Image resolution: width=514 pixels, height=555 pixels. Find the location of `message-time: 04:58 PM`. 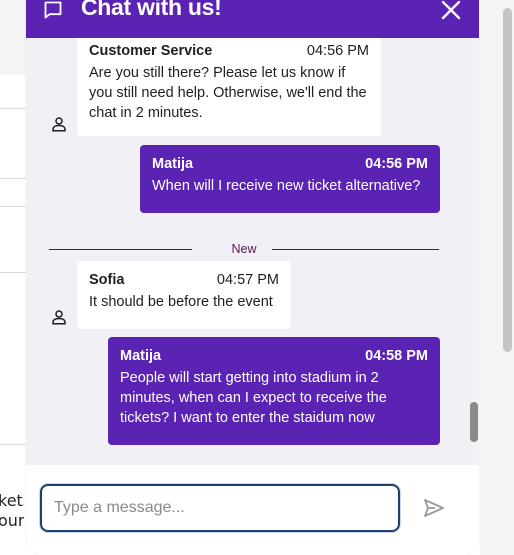

message-time: 04:58 PM is located at coordinates (396, 356).